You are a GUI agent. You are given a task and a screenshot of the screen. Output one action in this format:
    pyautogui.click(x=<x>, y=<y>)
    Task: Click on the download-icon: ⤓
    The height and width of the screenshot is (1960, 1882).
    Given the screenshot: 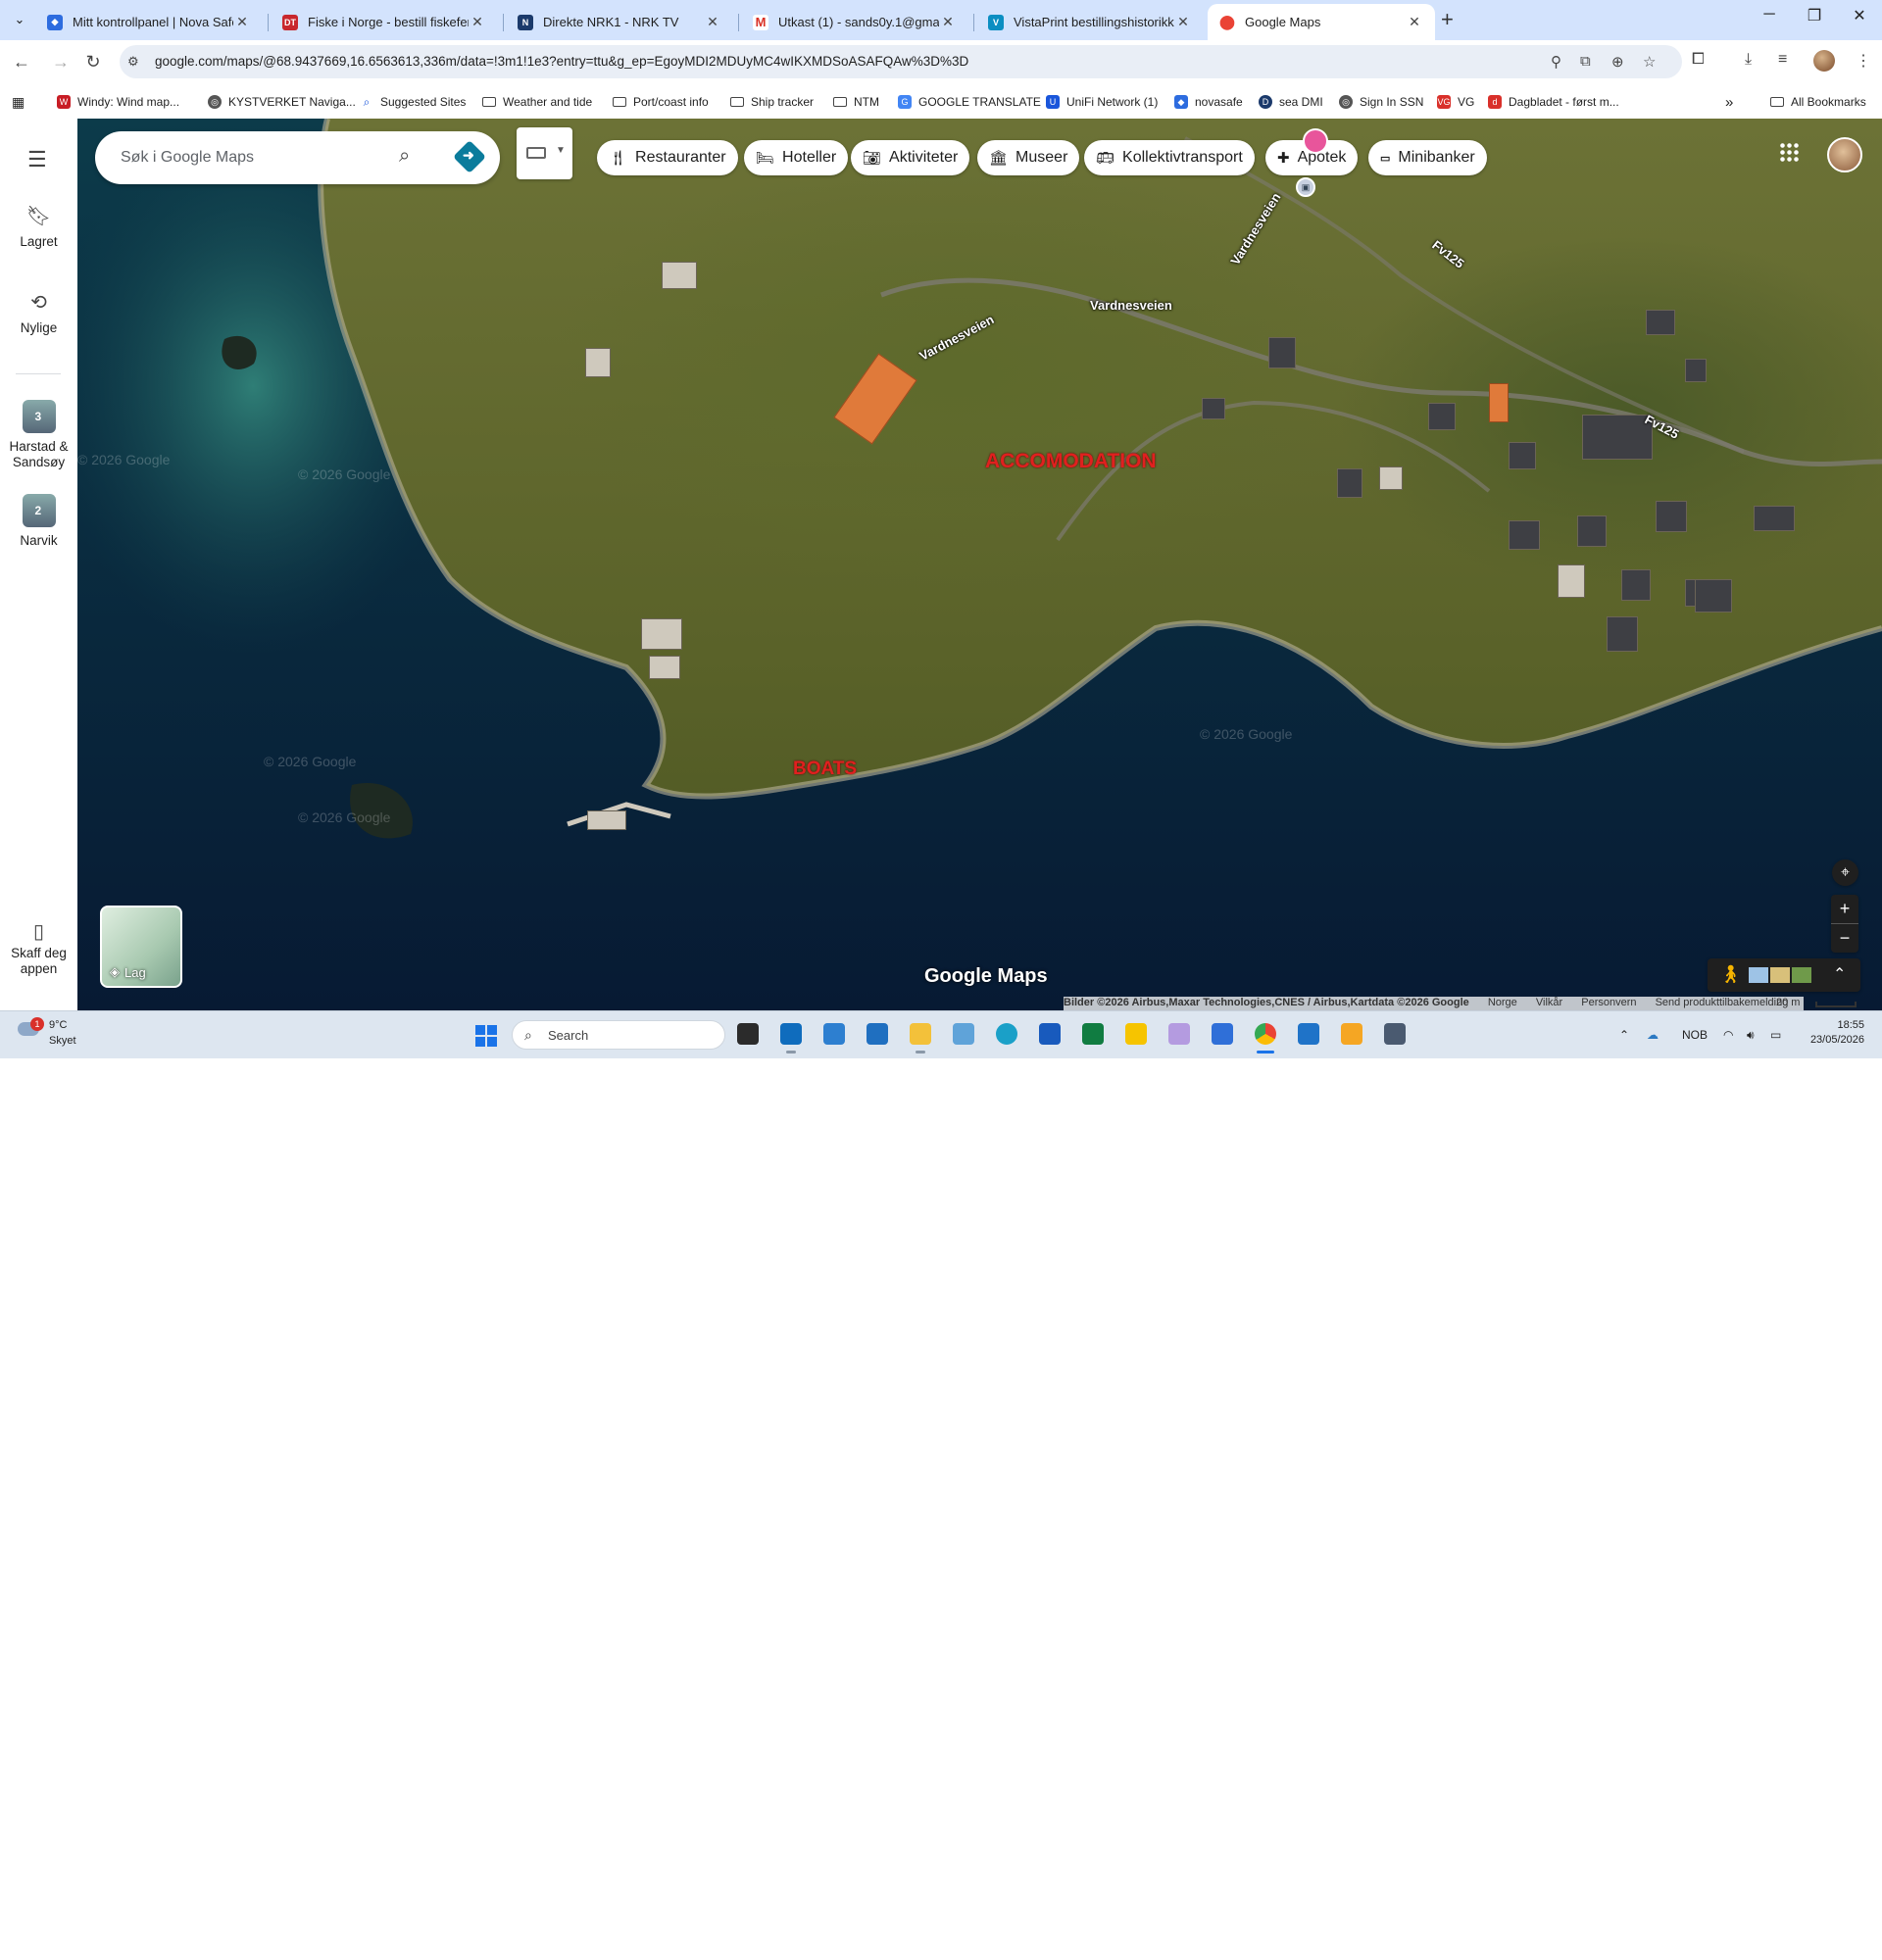 What is the action you would take?
    pyautogui.click(x=1749, y=60)
    